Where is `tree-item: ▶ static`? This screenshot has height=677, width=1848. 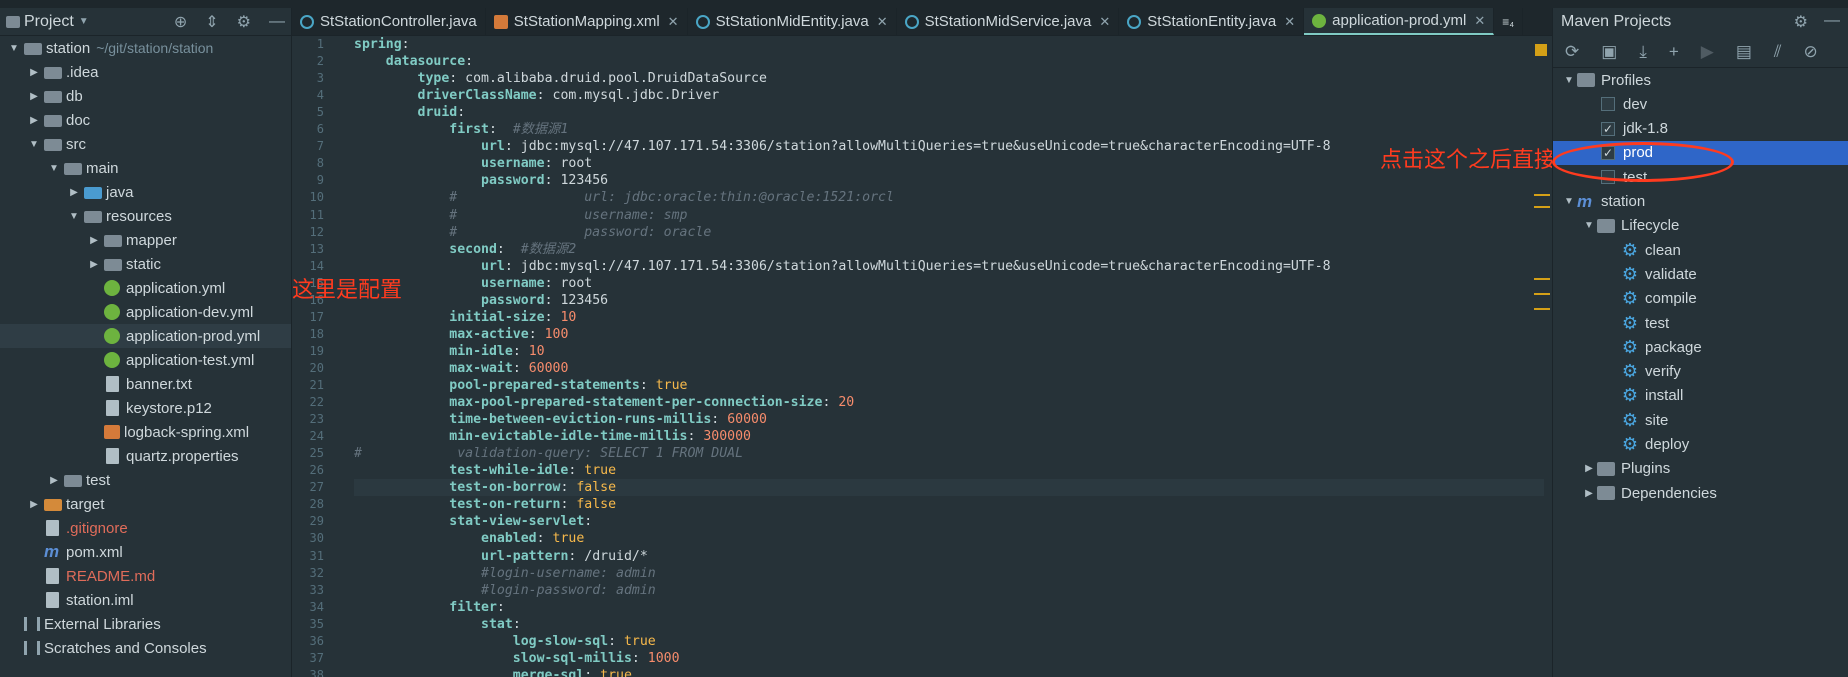
tree-item: ▶ static is located at coordinates (145, 264).